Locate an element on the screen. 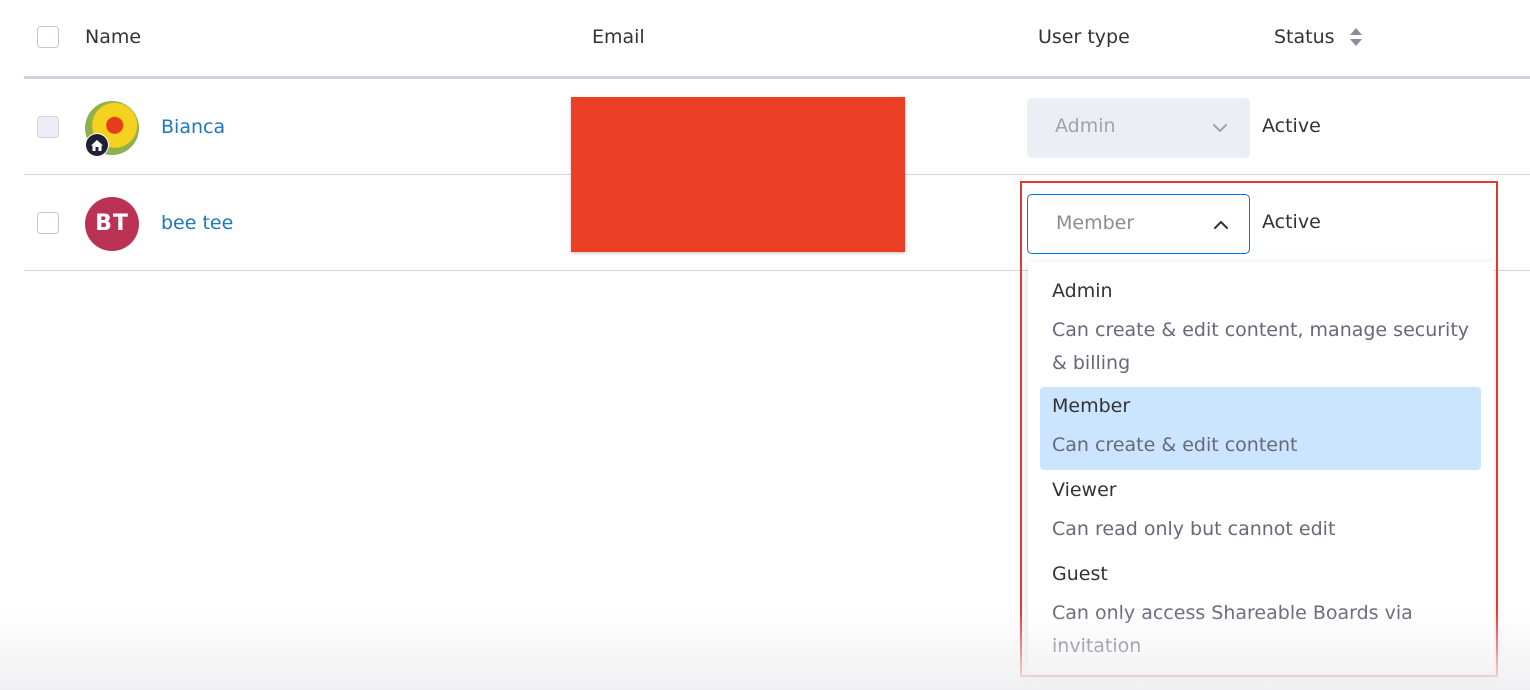 Image resolution: width=1530 pixels, height=690 pixels. chevron-down-icon is located at coordinates (1220, 128).